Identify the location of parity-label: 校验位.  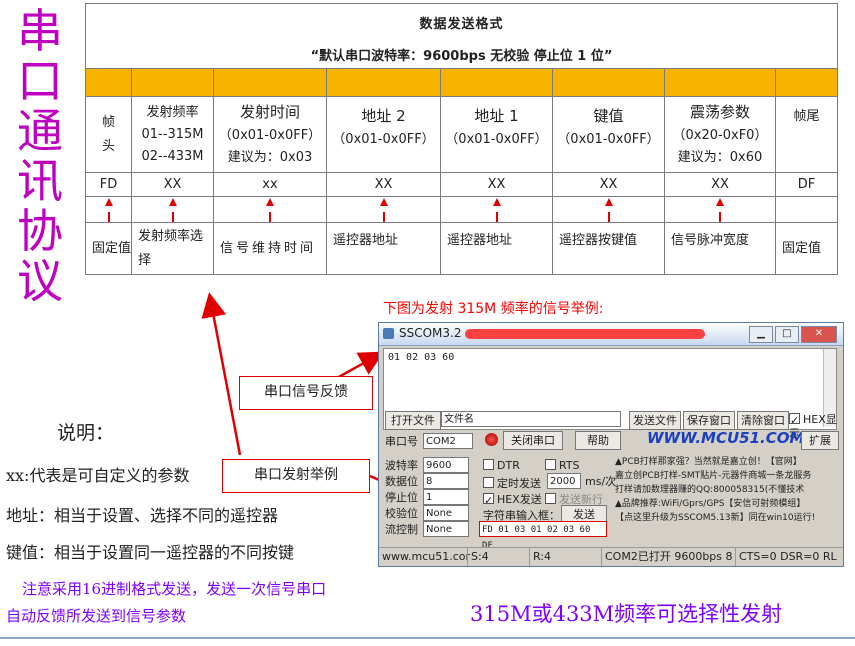
(401, 513).